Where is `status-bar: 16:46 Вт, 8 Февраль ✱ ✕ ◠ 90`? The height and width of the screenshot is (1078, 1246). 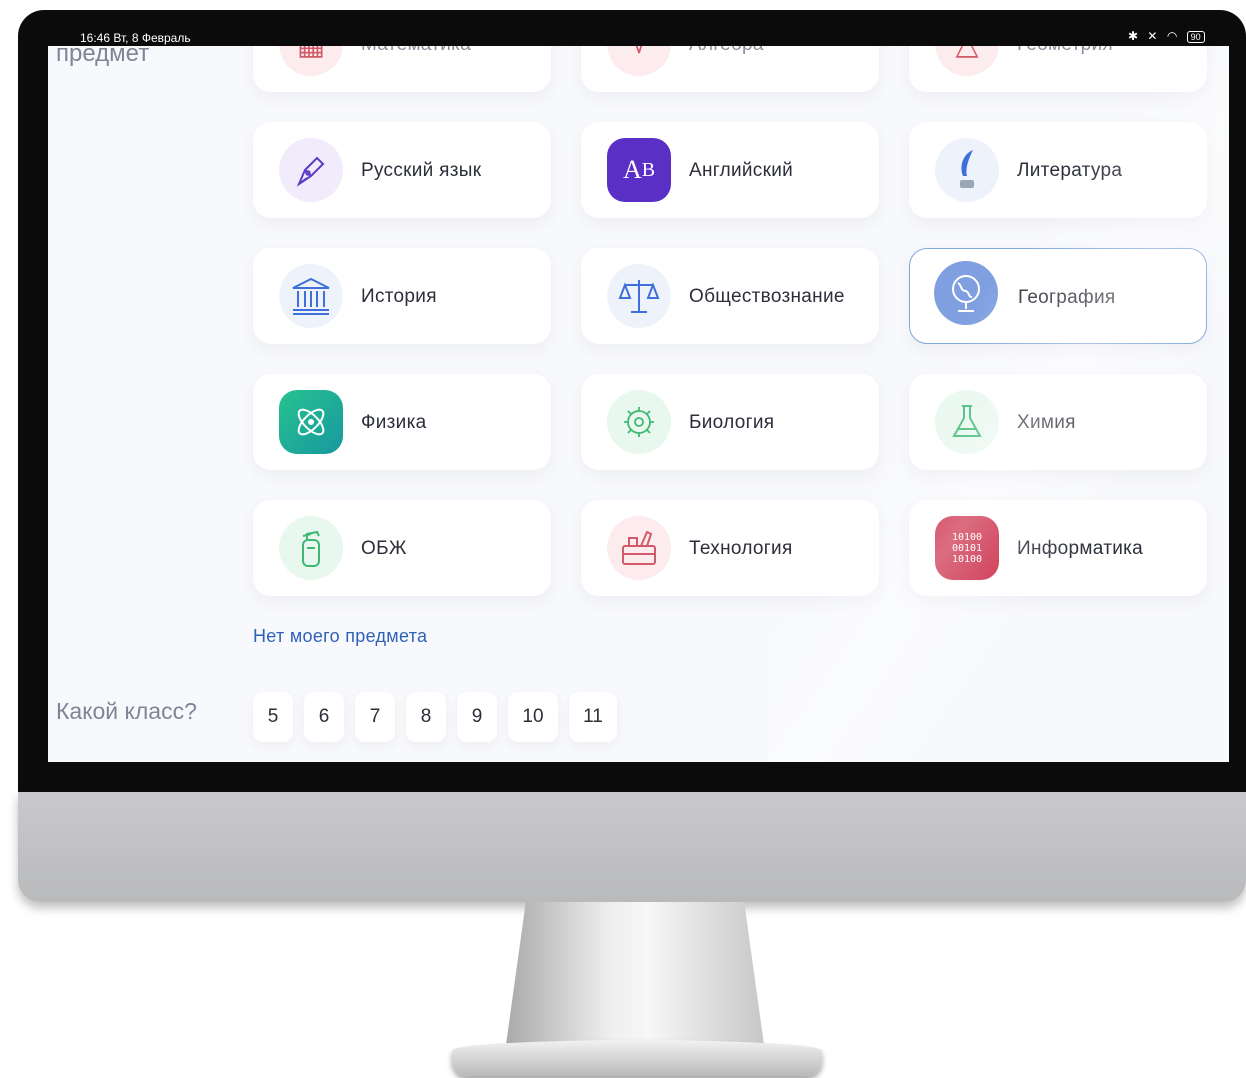 status-bar: 16:46 Вт, 8 Февраль ✱ ✕ ◠ 90 is located at coordinates (613, 28).